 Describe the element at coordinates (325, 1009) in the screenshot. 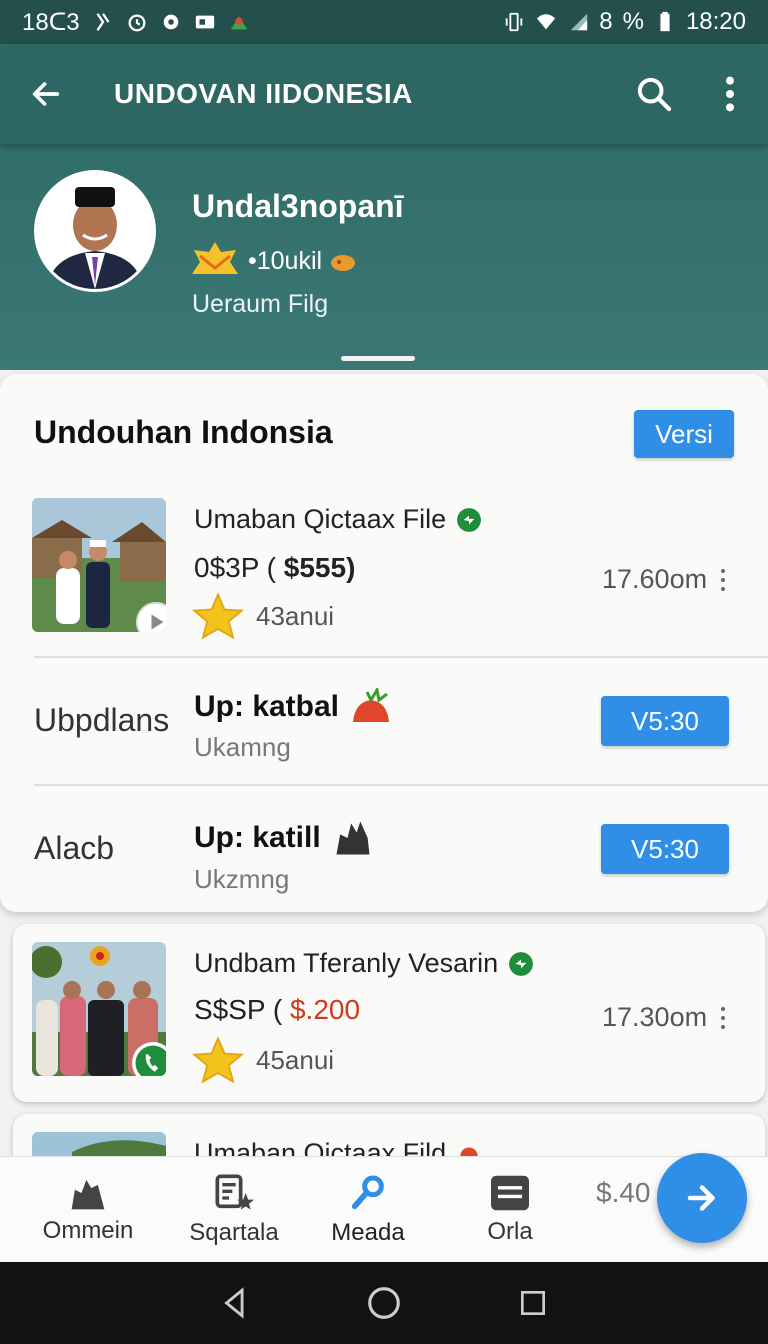

I see `second-price-value: $.200` at that location.